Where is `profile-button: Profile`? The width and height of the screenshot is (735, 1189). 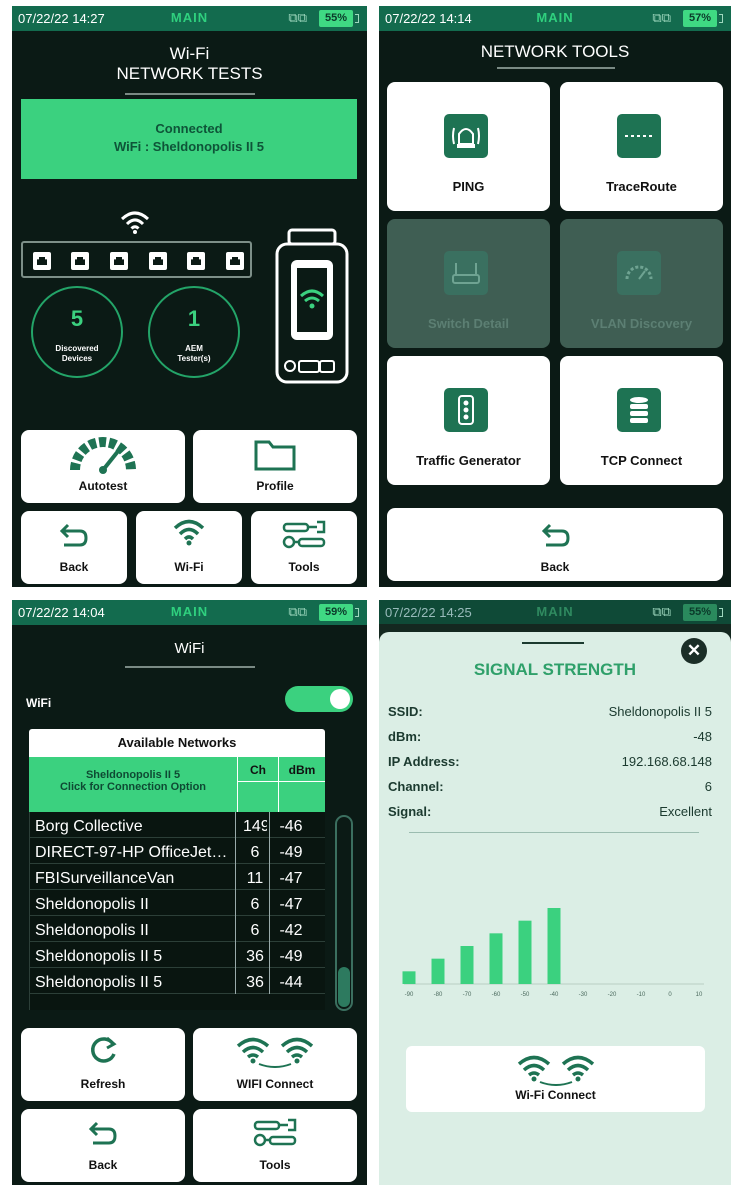 profile-button: Profile is located at coordinates (275, 466).